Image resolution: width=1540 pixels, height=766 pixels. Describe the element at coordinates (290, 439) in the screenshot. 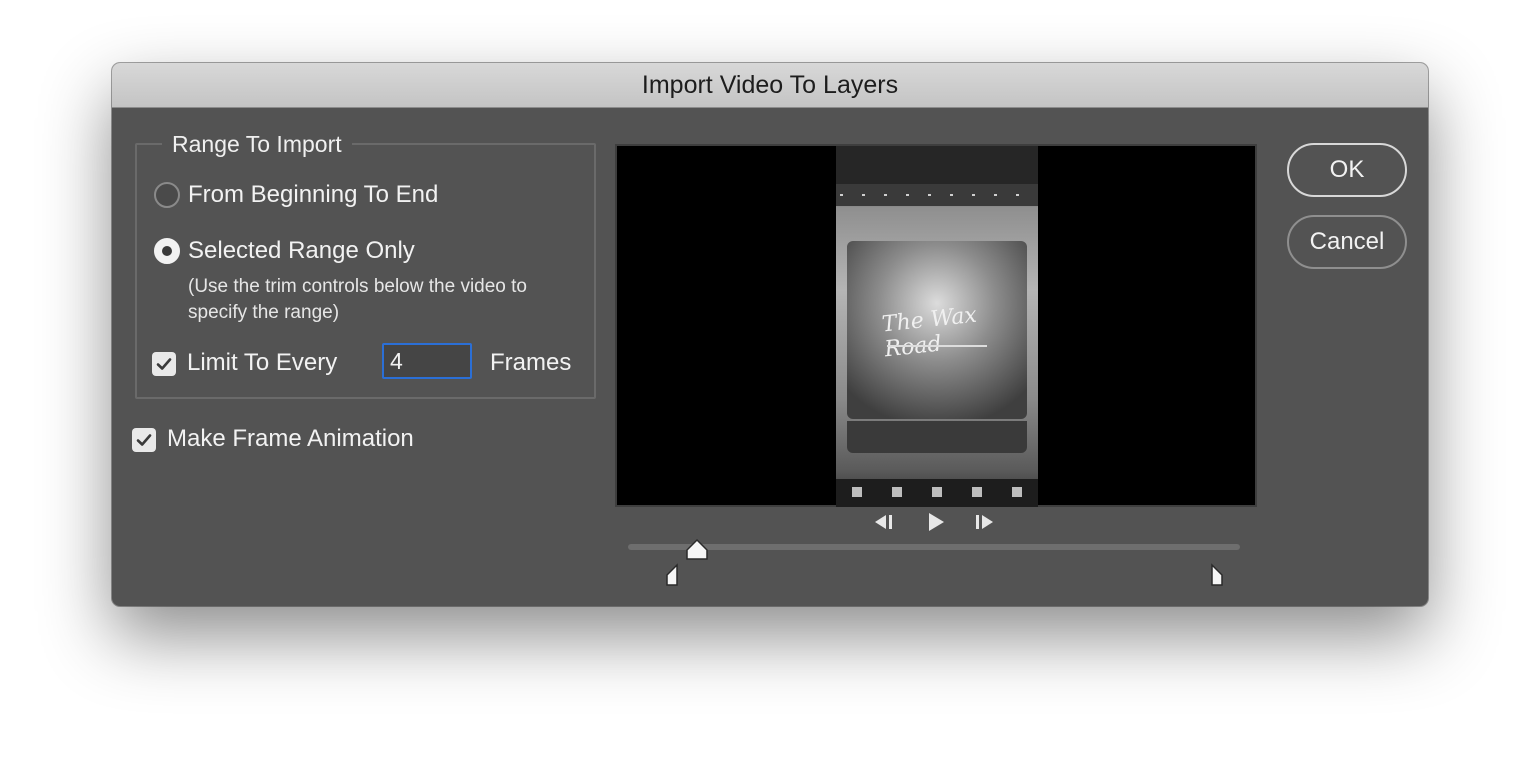

I see `make-animation-label: Make Frame Animation` at that location.